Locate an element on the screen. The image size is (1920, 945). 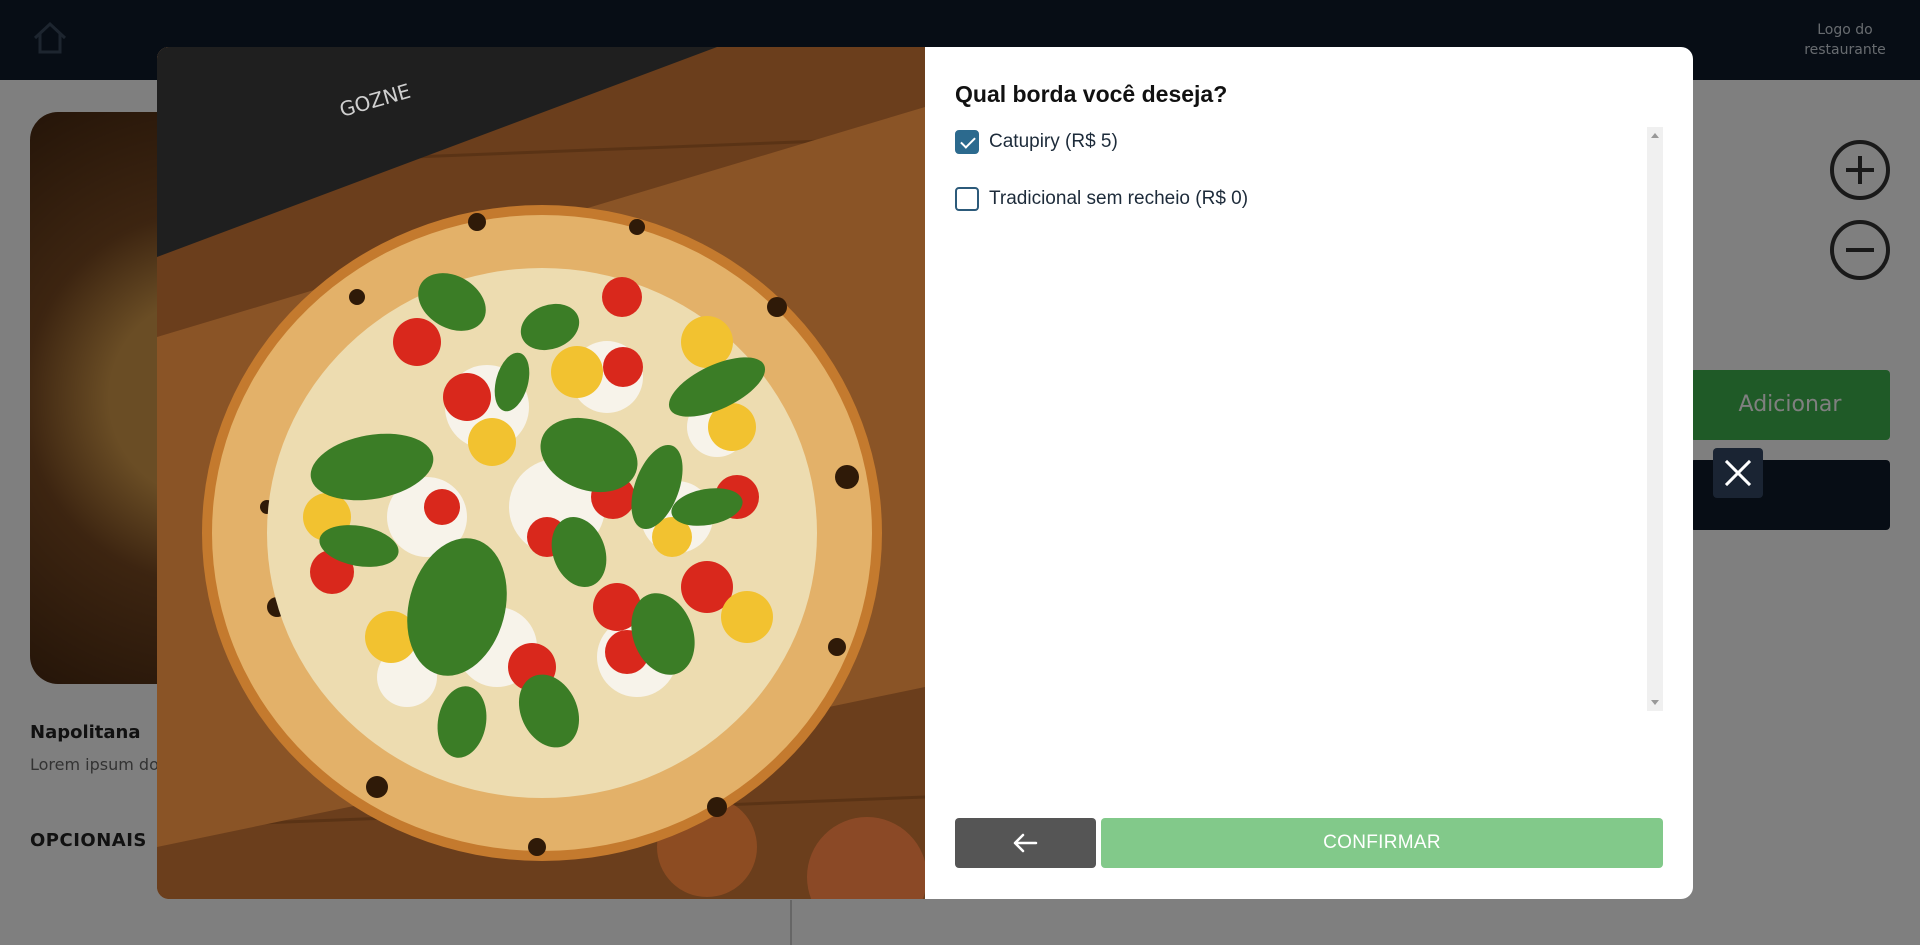
checkbox-checked is located at coordinates (967, 142).